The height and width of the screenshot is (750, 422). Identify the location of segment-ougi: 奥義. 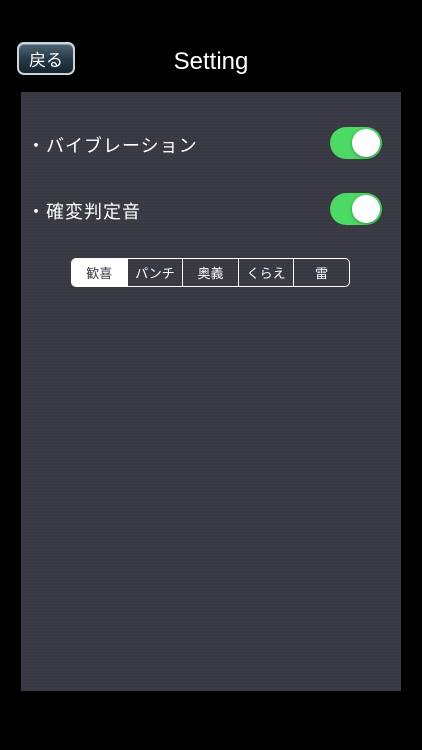
(210, 272).